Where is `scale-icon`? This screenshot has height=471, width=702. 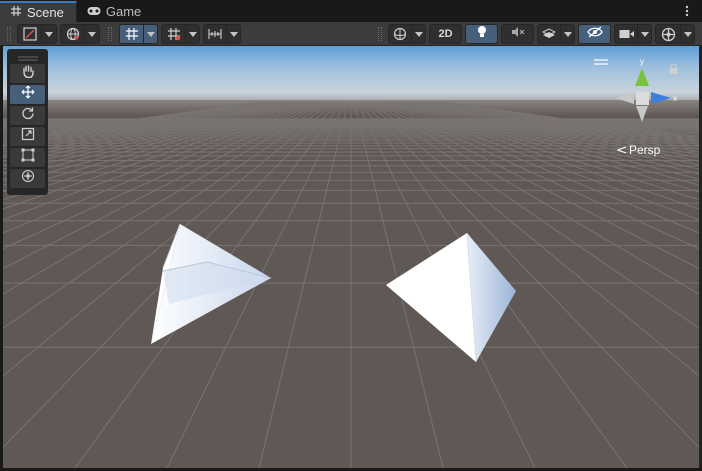 scale-icon is located at coordinates (28, 136).